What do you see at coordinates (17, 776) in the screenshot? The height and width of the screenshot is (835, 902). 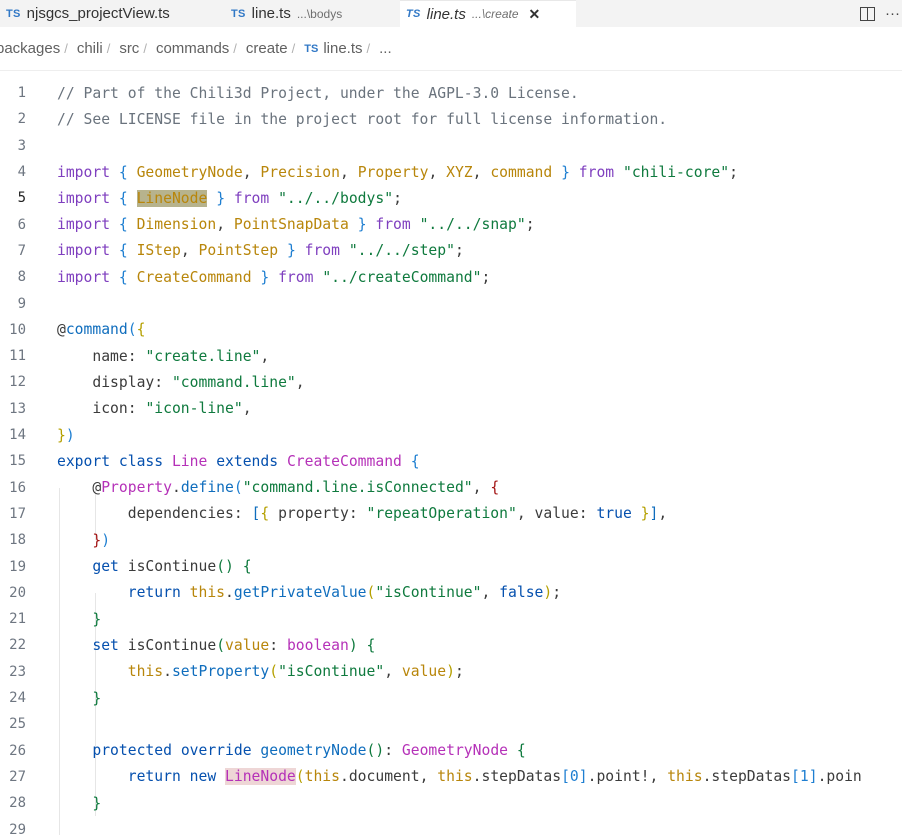 I see `line-number: 27` at bounding box center [17, 776].